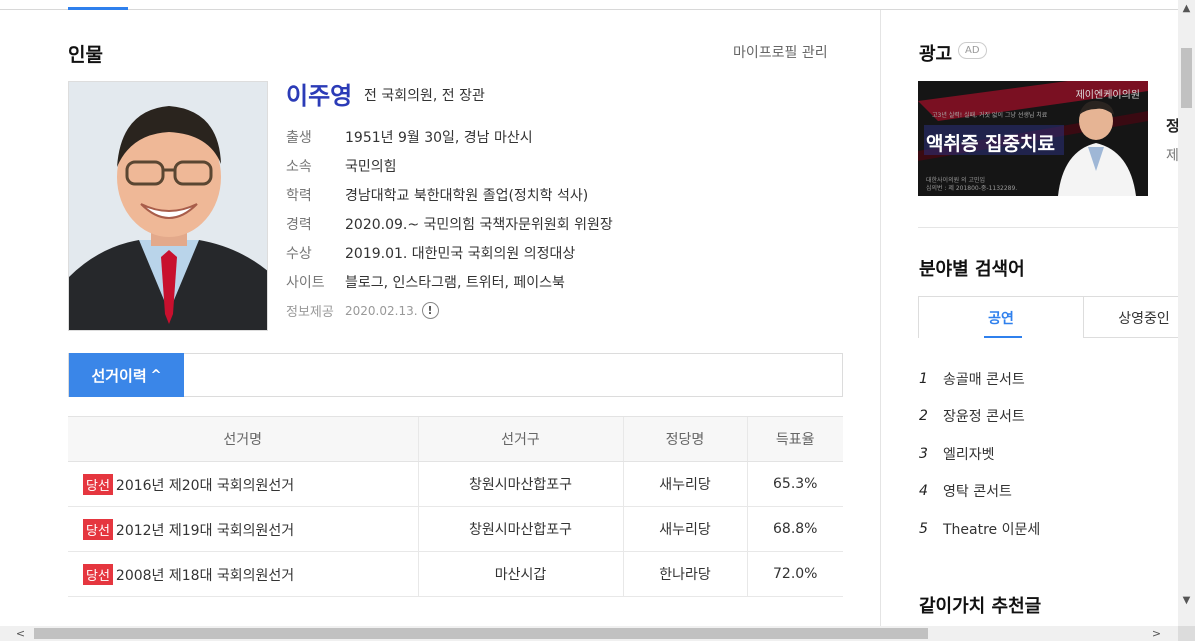 The width and height of the screenshot is (1195, 641). What do you see at coordinates (1186, 633) in the screenshot?
I see `scrollbar-corner` at bounding box center [1186, 633].